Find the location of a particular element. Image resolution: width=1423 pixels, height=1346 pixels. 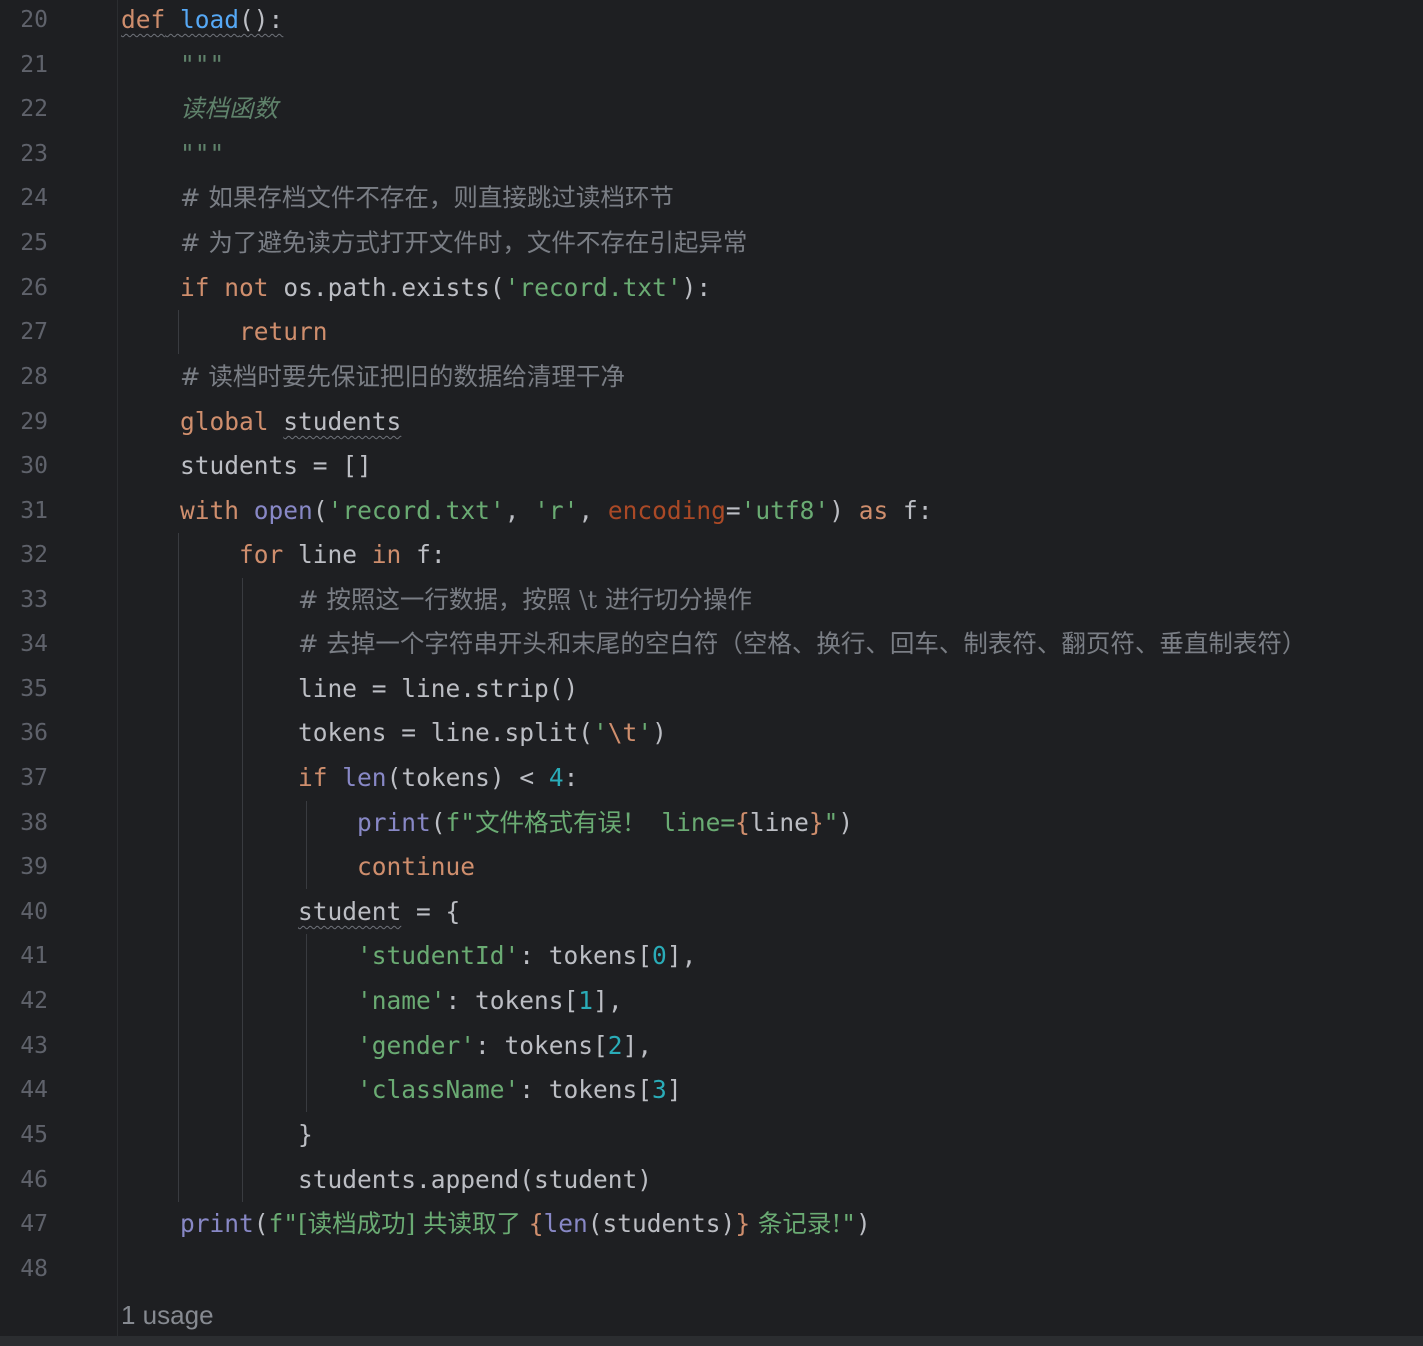

code-line-28: # 读档时要先保证把旧的数据给清理干净 is located at coordinates (373, 377).